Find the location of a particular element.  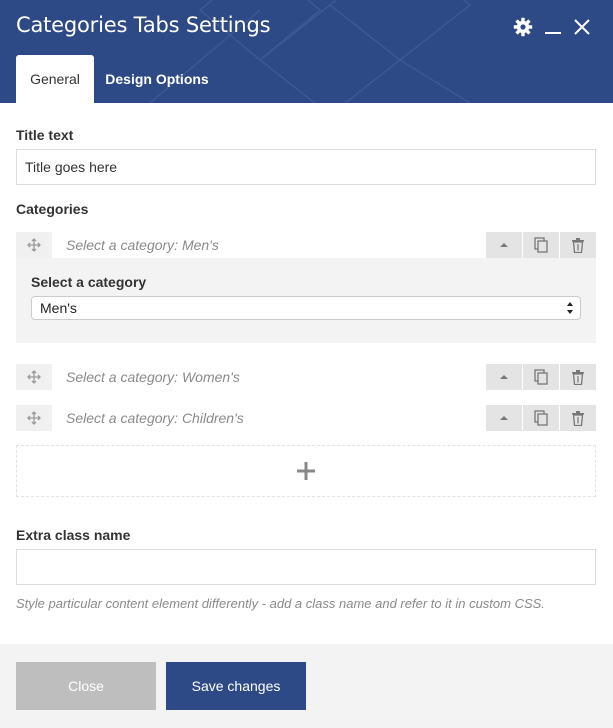

close-button: Close is located at coordinates (86, 686).